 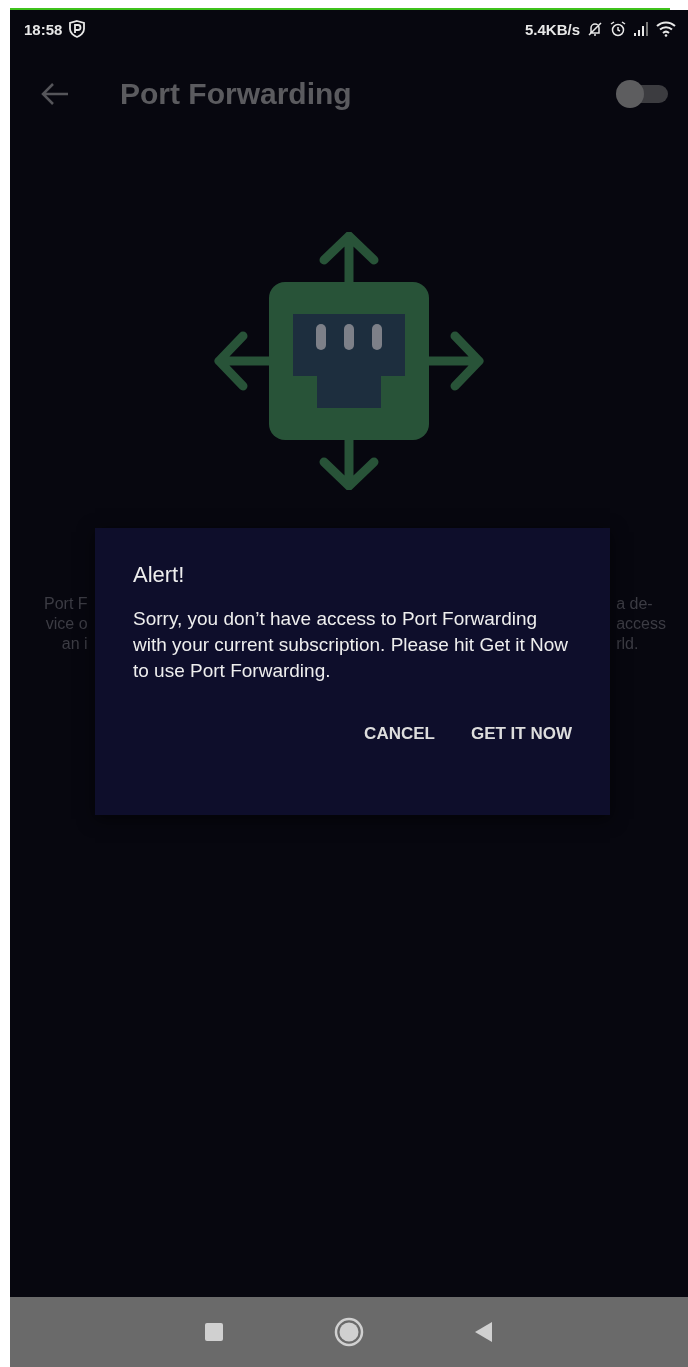 I want to click on screen-title: Port Forwarding, so click(x=236, y=94).